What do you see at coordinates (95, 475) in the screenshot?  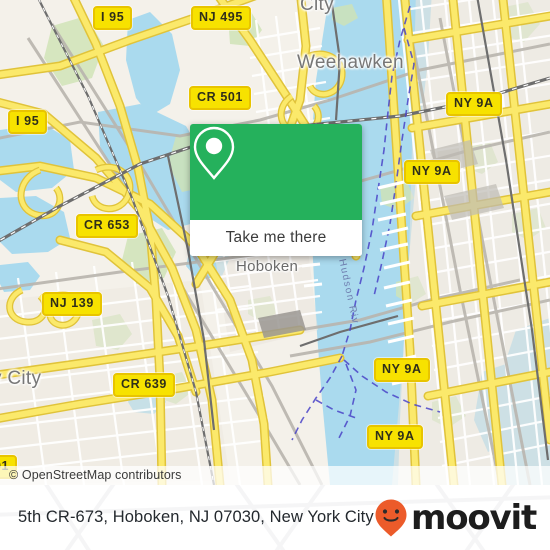 I see `osm-attribution: © OpenStreetMap contributors` at bounding box center [95, 475].